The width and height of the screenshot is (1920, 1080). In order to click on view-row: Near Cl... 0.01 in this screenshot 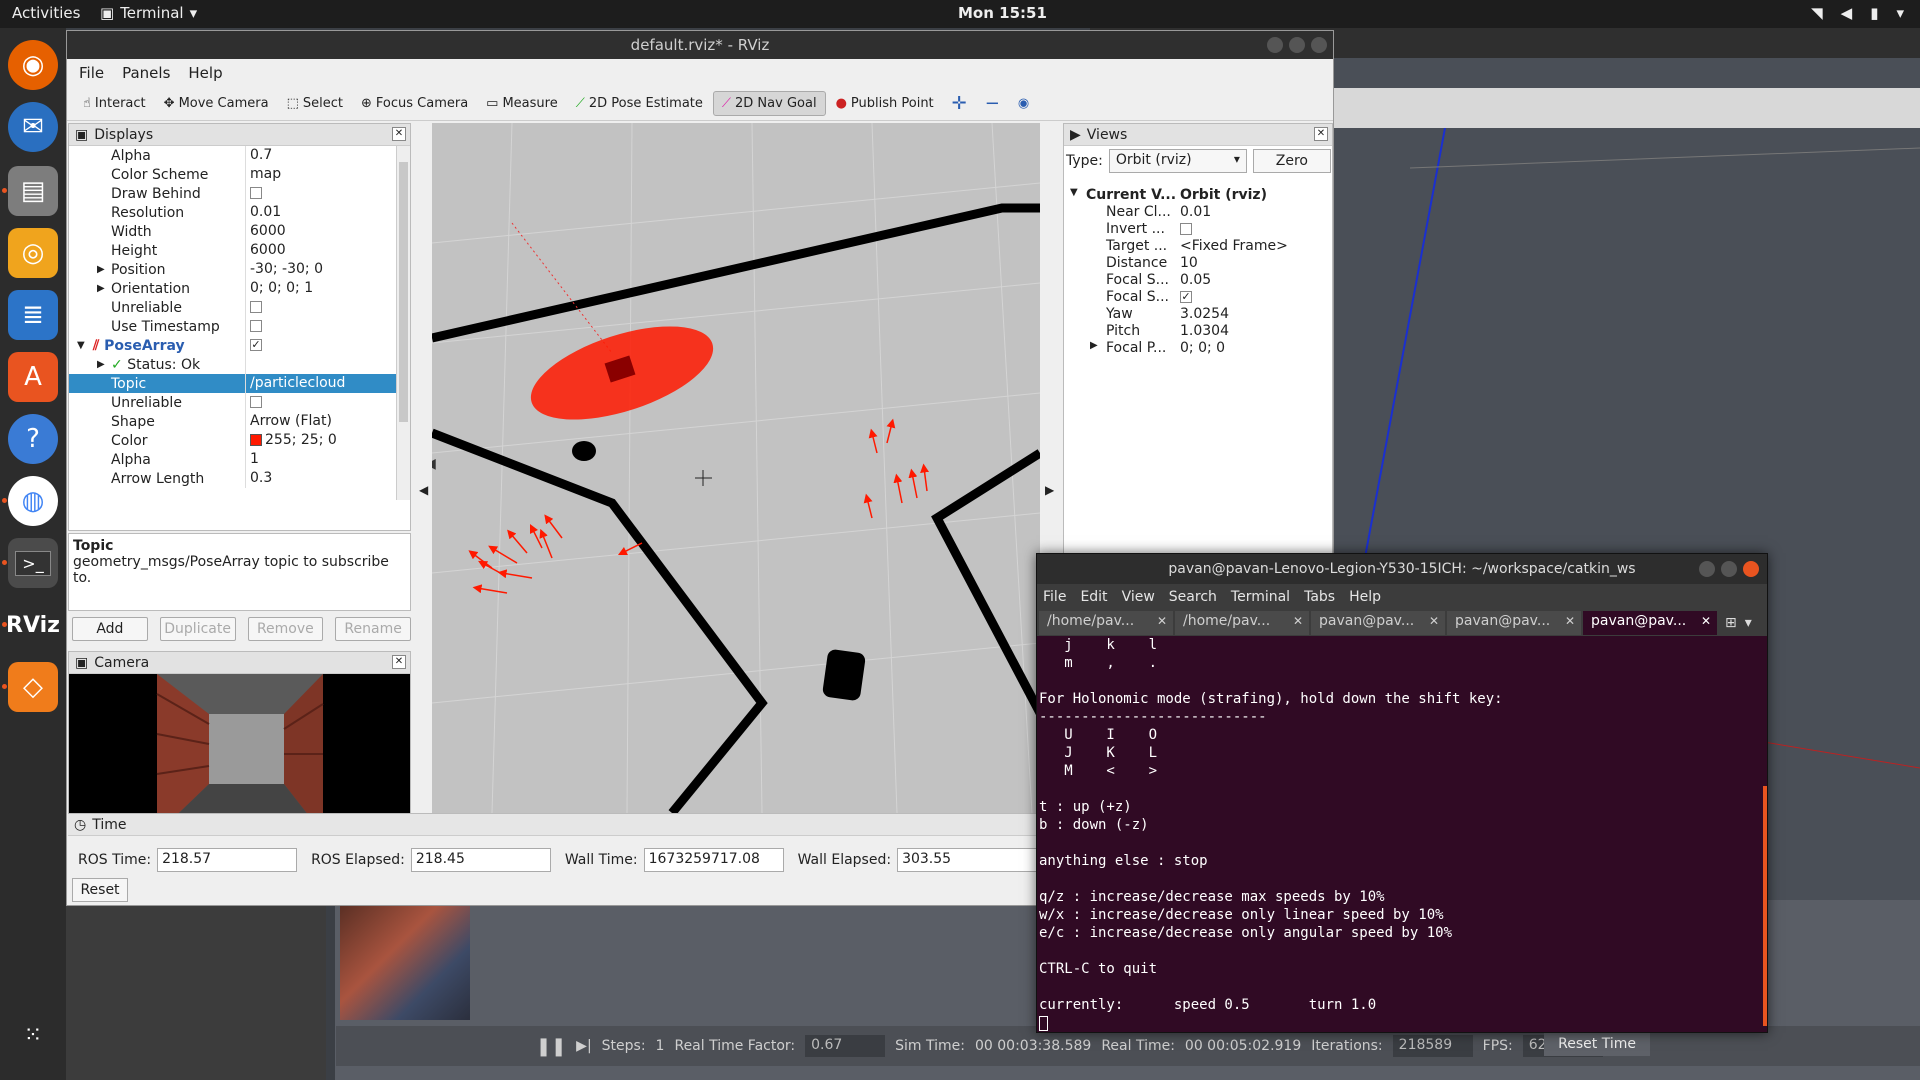, I will do `click(1198, 211)`.